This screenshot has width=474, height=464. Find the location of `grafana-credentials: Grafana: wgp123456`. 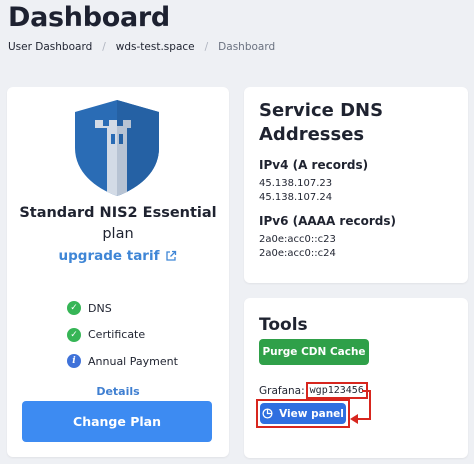

grafana-credentials: Grafana: wgp123456 is located at coordinates (313, 390).